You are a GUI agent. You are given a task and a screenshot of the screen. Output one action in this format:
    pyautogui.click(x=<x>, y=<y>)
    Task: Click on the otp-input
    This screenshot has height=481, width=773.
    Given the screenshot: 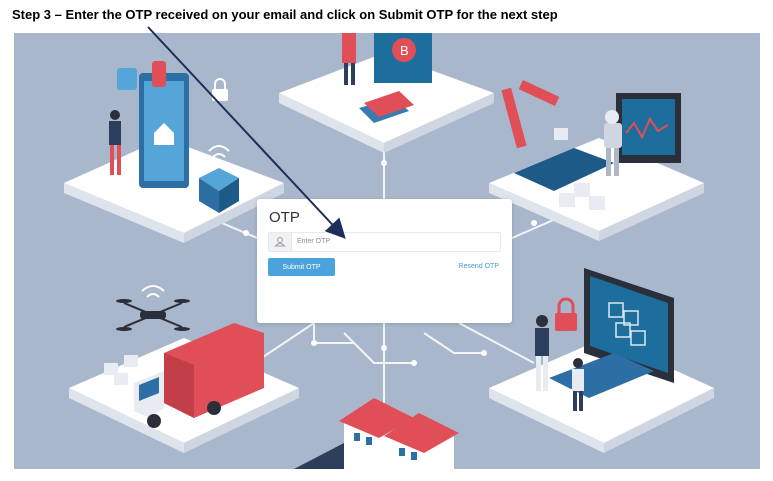 What is the action you would take?
    pyautogui.click(x=394, y=241)
    